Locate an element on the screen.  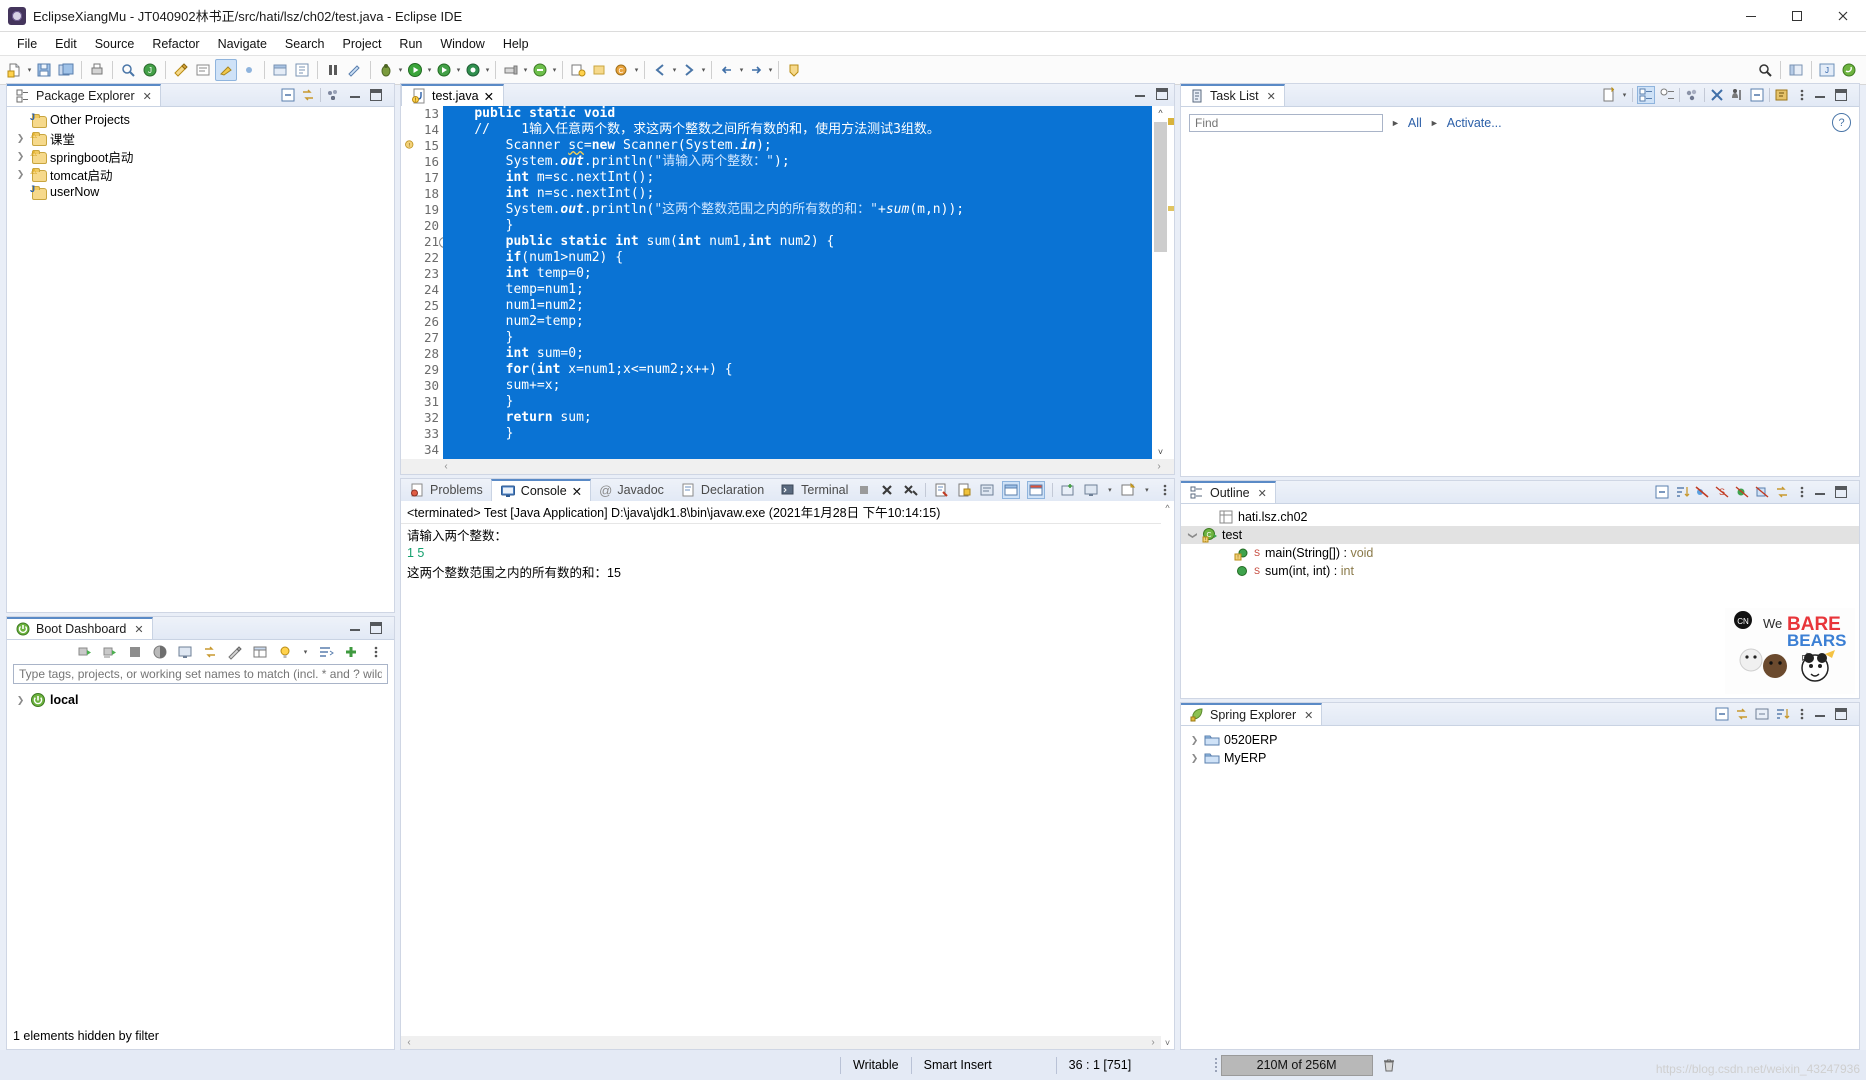
outline-item: ❯ C! test is located at coordinates (1520, 535).